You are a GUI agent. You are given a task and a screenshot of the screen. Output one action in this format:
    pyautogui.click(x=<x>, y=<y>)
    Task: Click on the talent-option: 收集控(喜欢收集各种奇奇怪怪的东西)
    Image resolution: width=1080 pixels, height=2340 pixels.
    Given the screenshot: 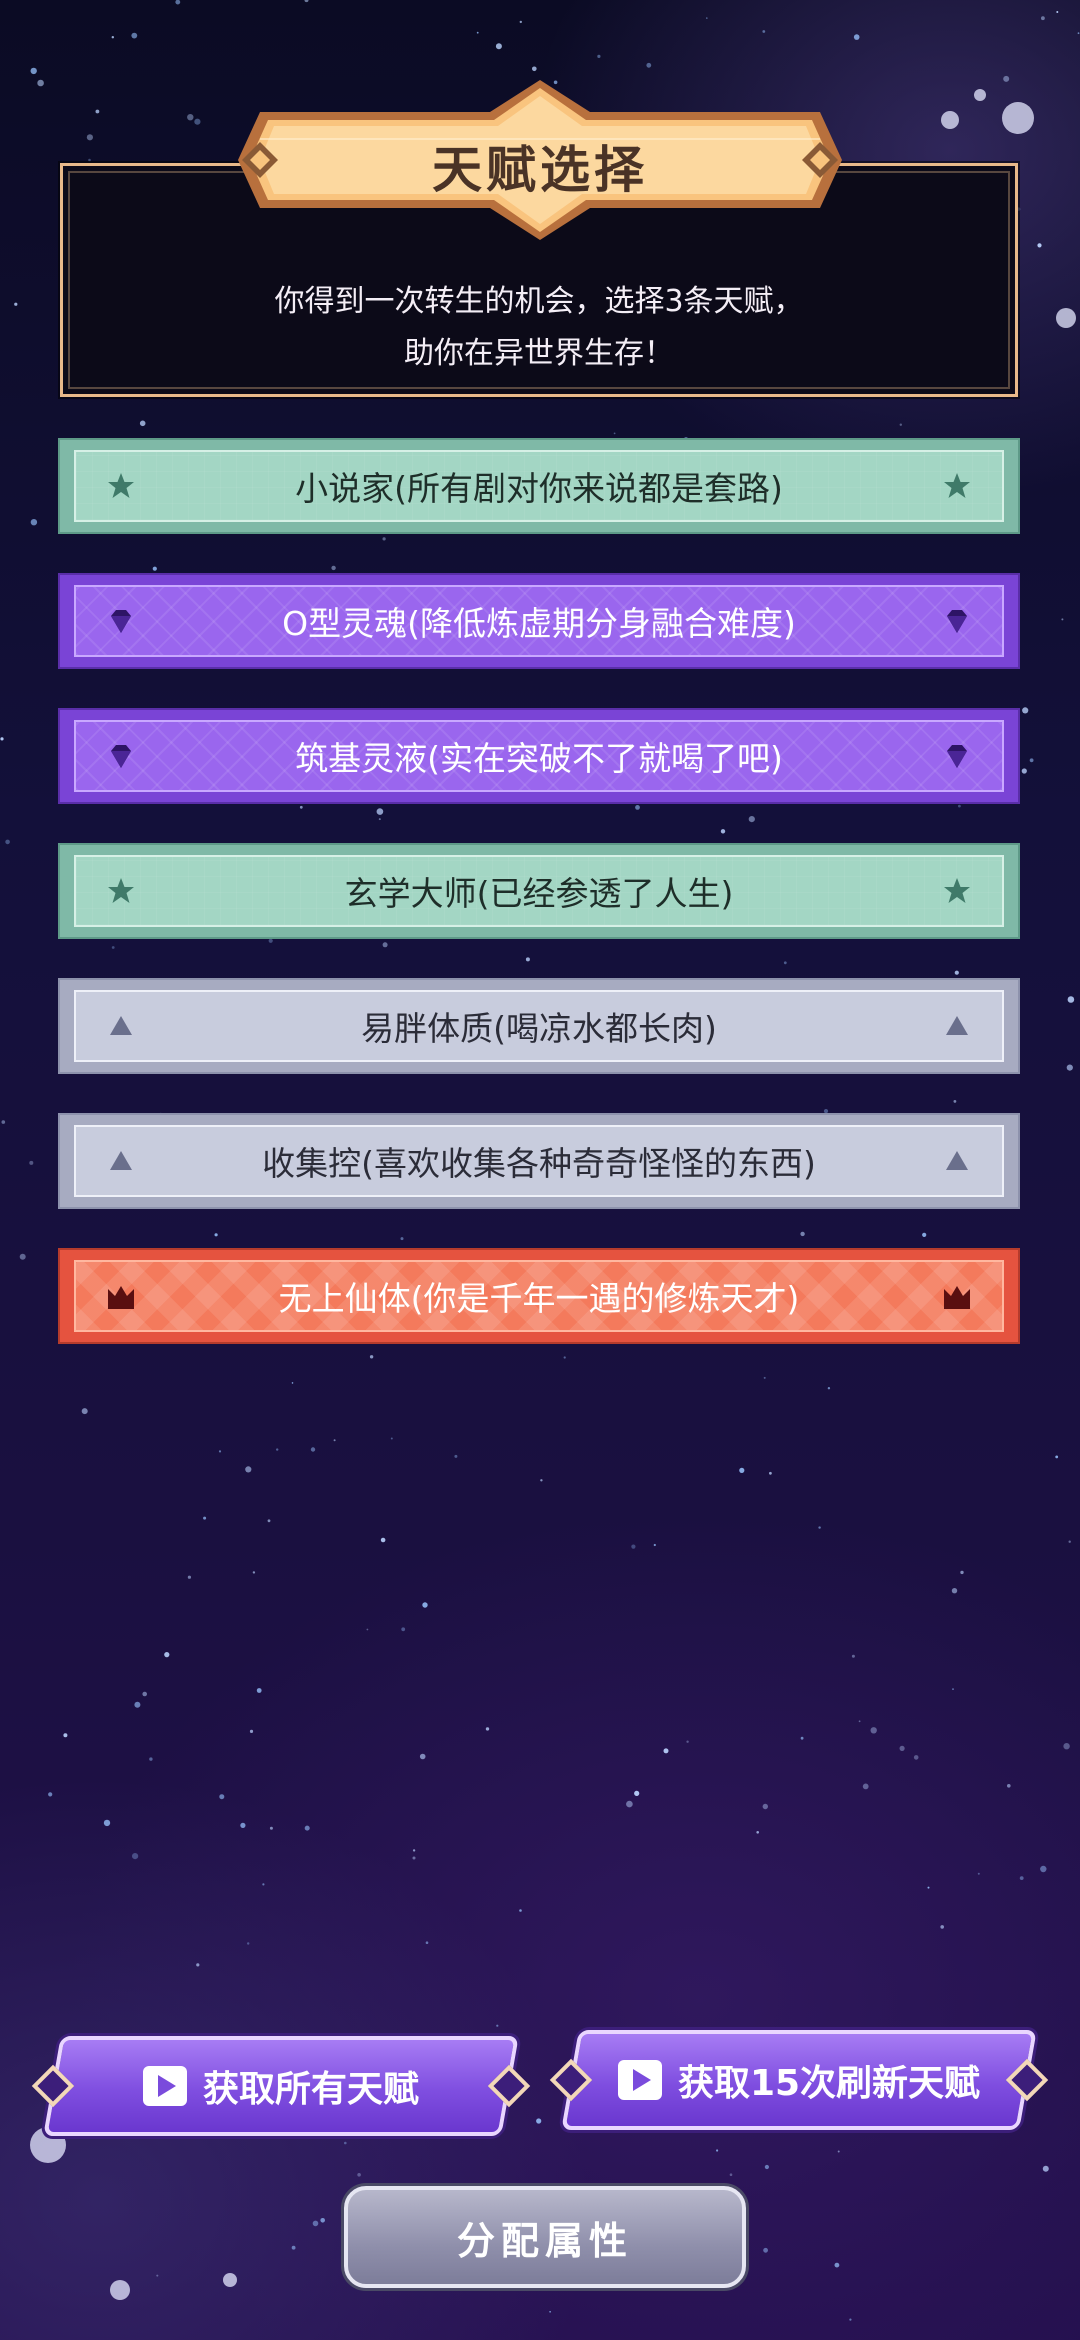 What is the action you would take?
    pyautogui.click(x=539, y=1161)
    